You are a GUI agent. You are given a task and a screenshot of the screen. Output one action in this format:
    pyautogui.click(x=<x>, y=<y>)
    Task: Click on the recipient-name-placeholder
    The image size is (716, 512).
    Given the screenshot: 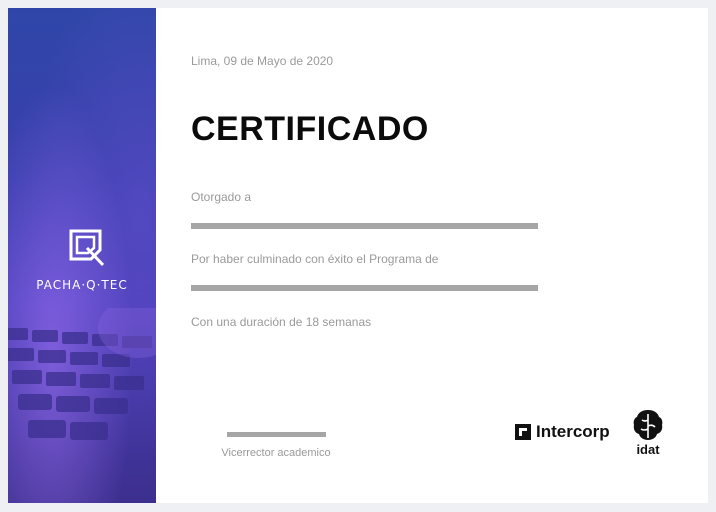 What is the action you would take?
    pyautogui.click(x=364, y=226)
    